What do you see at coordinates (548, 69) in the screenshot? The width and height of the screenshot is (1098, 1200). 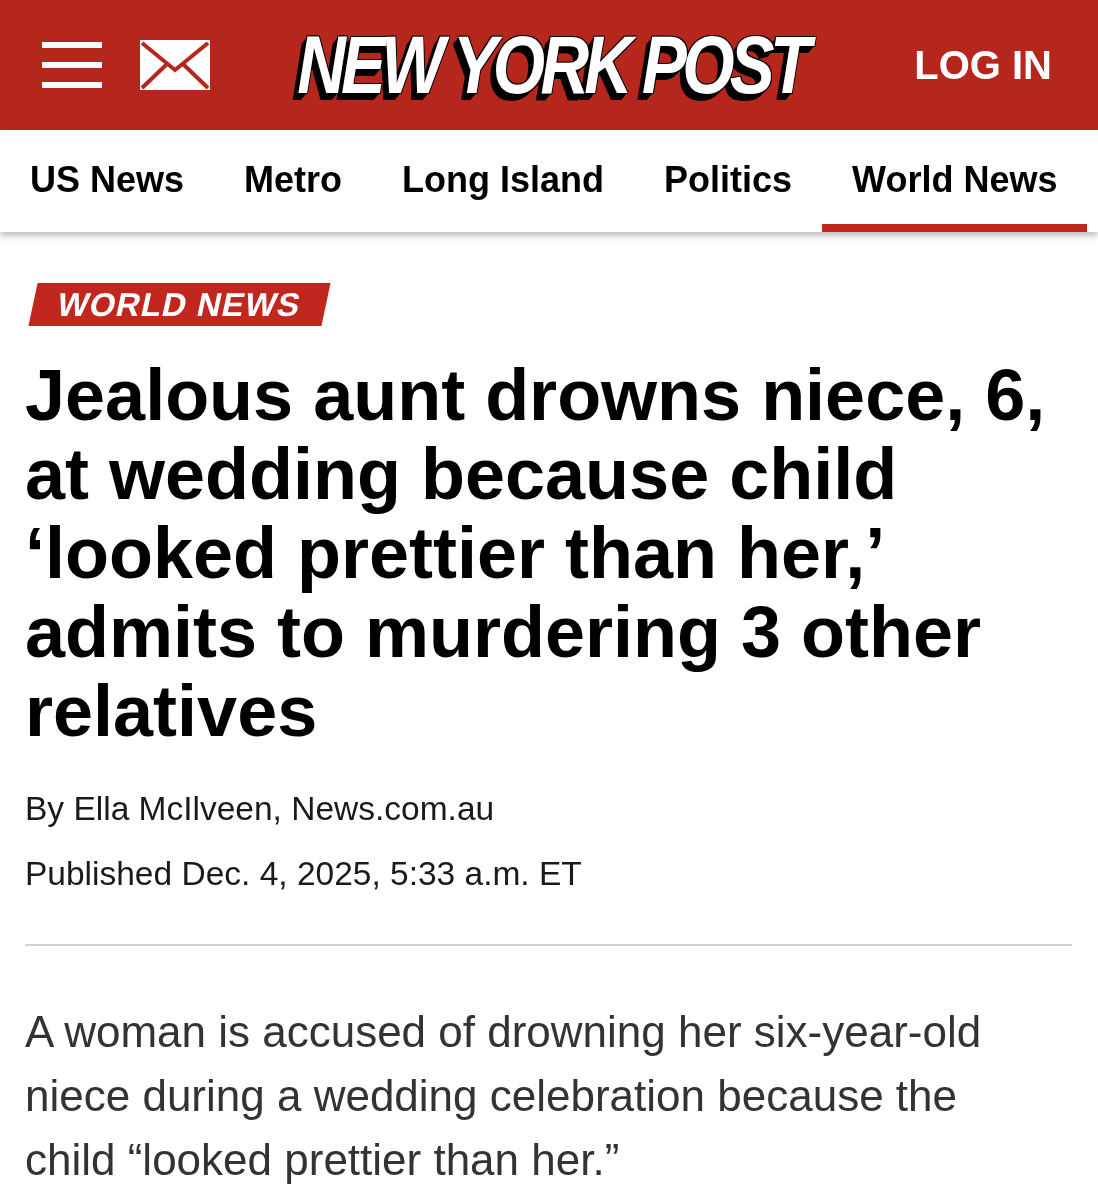 I see `logo: NEW YORK POST` at bounding box center [548, 69].